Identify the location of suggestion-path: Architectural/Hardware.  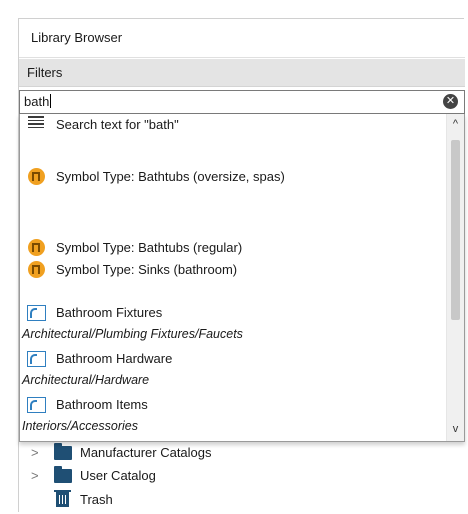
(86, 380).